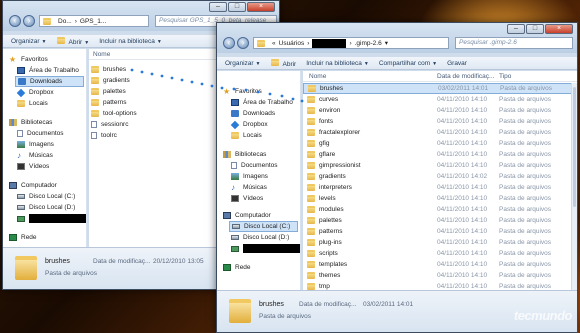 This screenshot has width=580, height=333. I want to click on file-row: environ 04/11/2010 14:10 Pasta de arquivos, so click(440, 110).